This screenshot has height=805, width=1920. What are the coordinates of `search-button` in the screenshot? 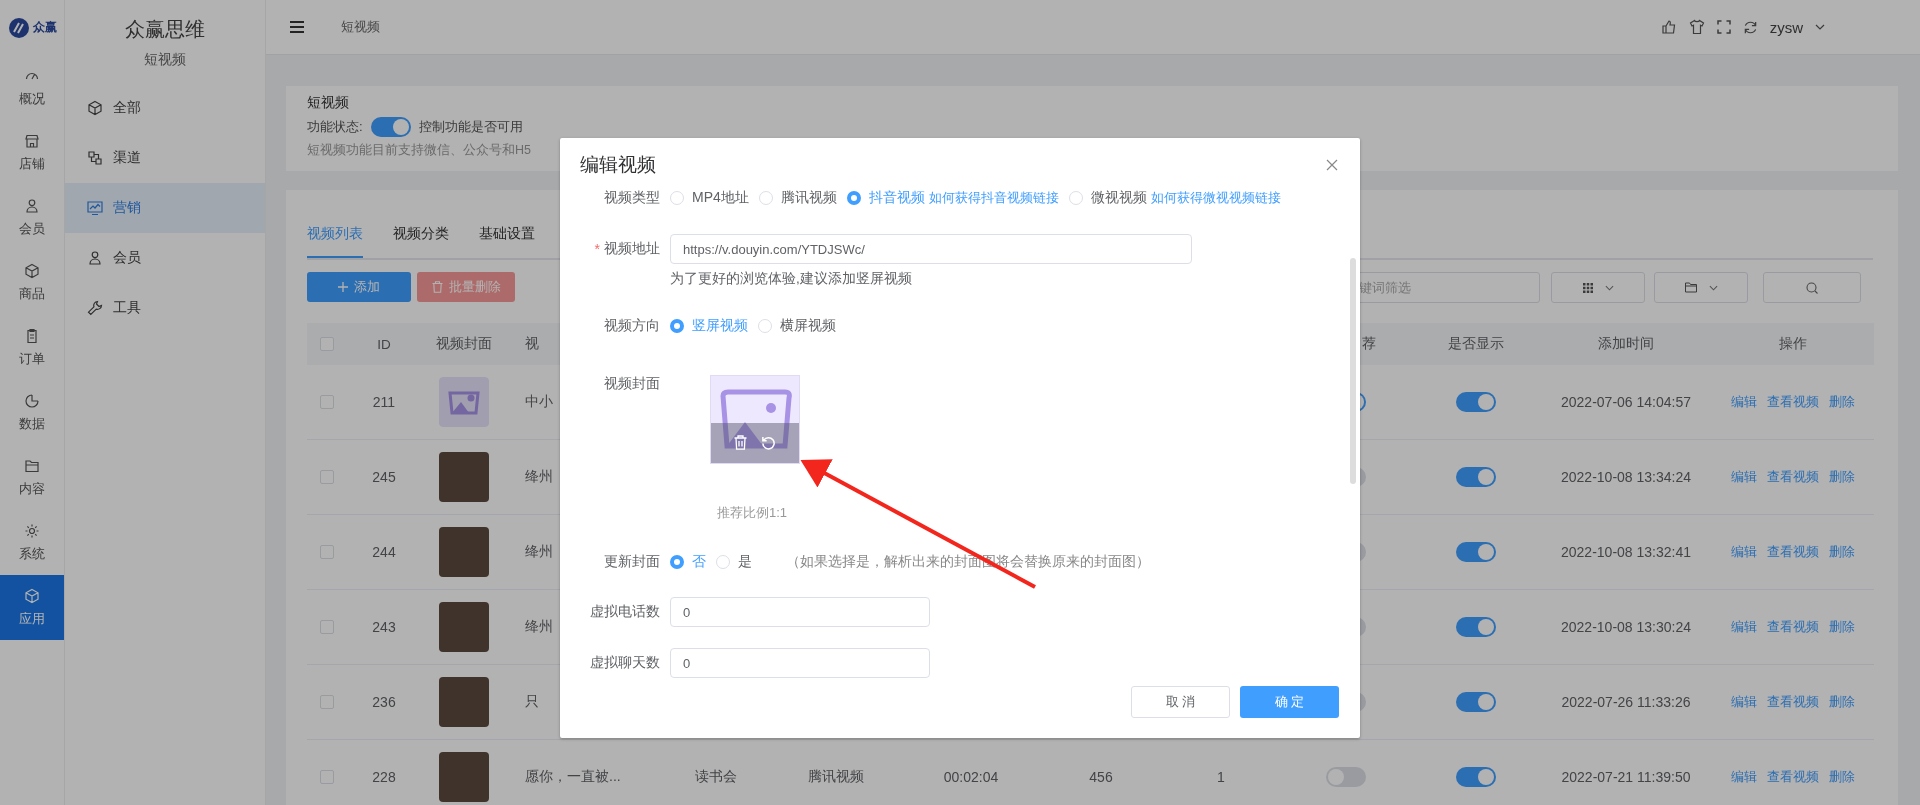 It's located at (1812, 287).